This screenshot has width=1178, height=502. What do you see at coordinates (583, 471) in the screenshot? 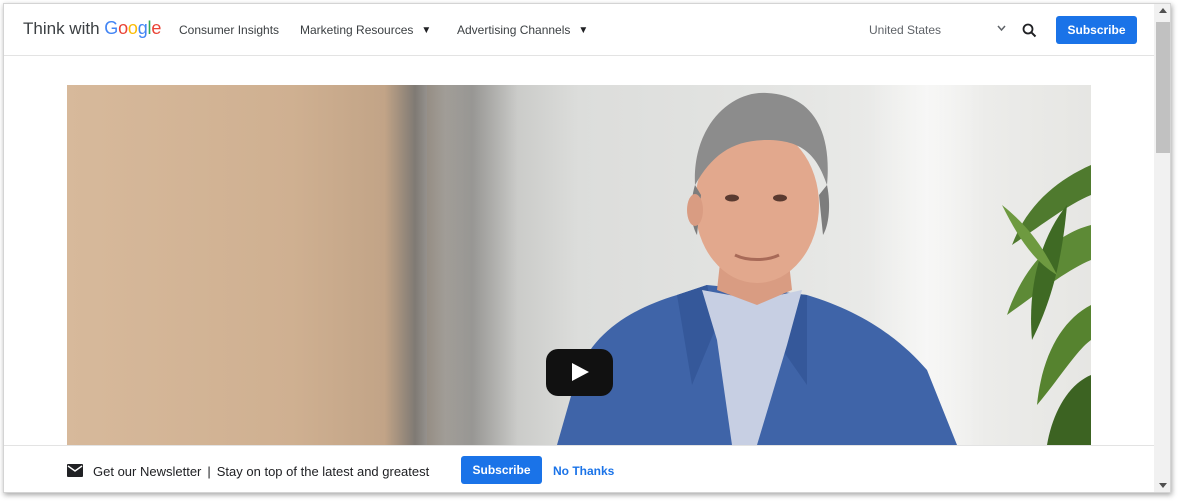
I see `no-thanks-link: No Thanks` at bounding box center [583, 471].